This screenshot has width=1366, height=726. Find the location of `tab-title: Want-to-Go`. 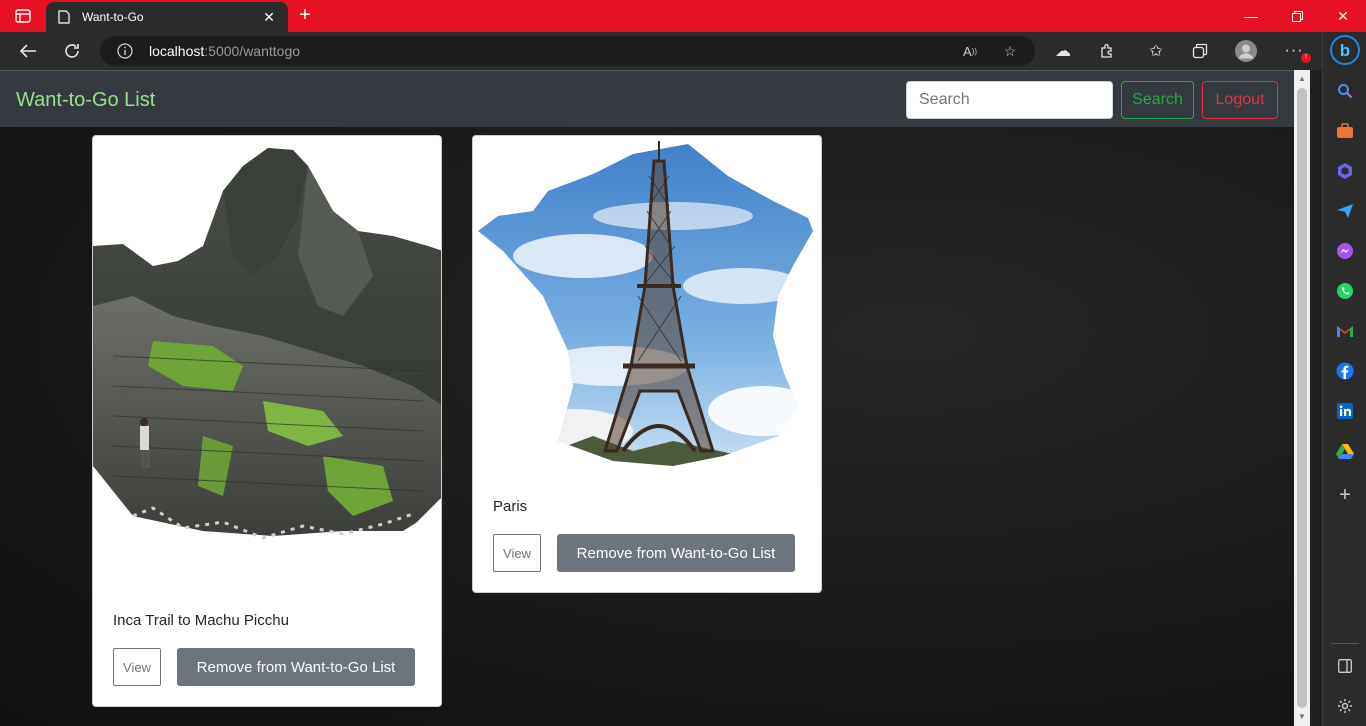

tab-title: Want-to-Go is located at coordinates (113, 17).